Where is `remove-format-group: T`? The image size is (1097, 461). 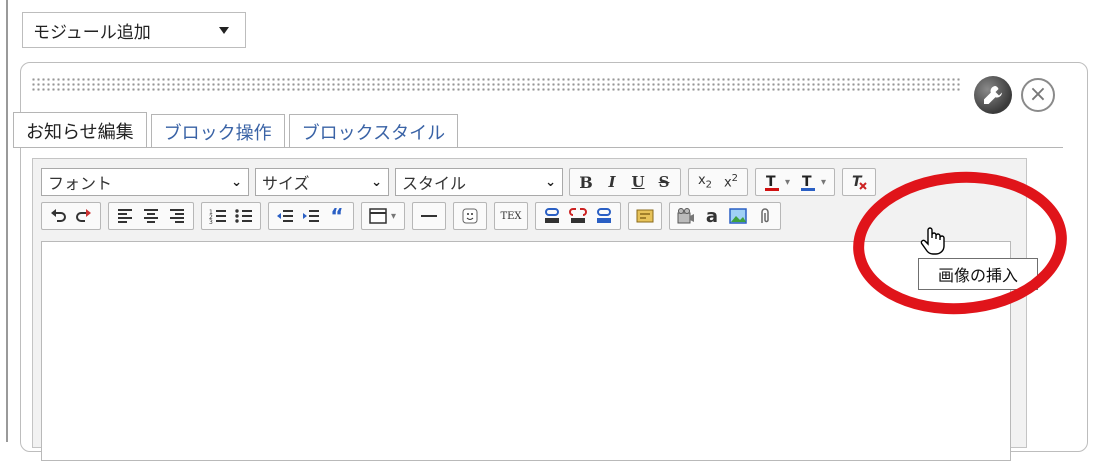 remove-format-group: T is located at coordinates (859, 182).